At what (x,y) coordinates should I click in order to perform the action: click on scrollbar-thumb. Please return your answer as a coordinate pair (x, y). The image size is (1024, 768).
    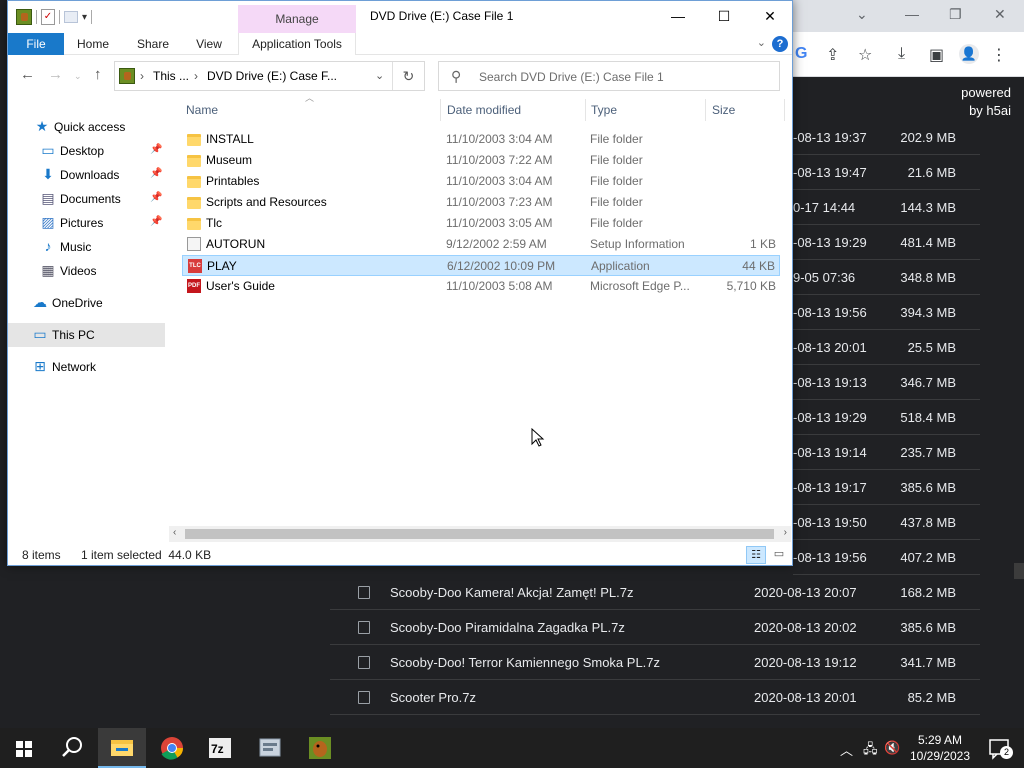
    Looking at the image, I should click on (479, 534).